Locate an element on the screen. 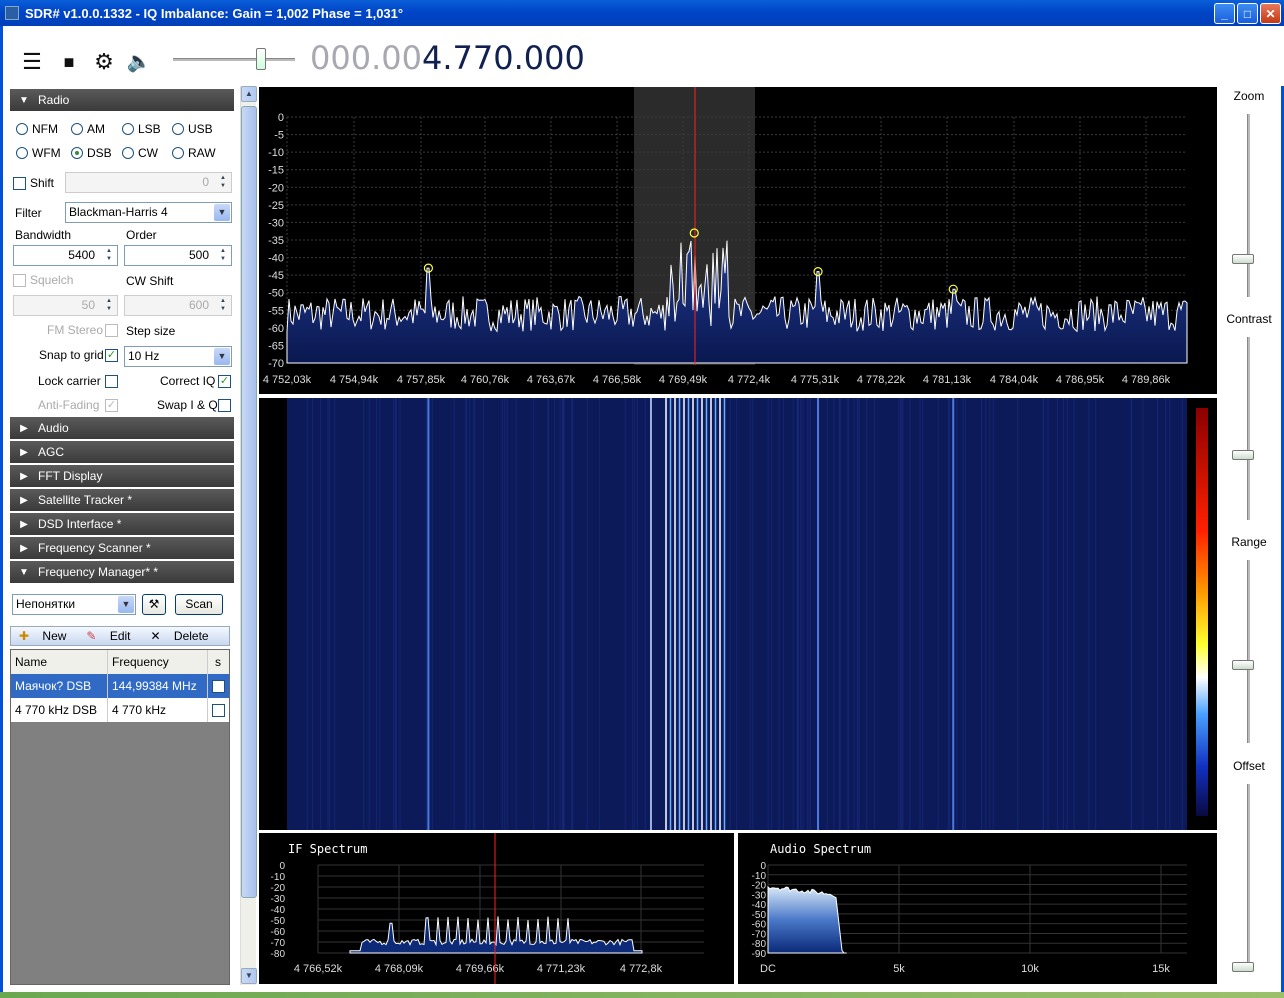 This screenshot has width=1284, height=998. radio-selected-icon is located at coordinates (77, 153).